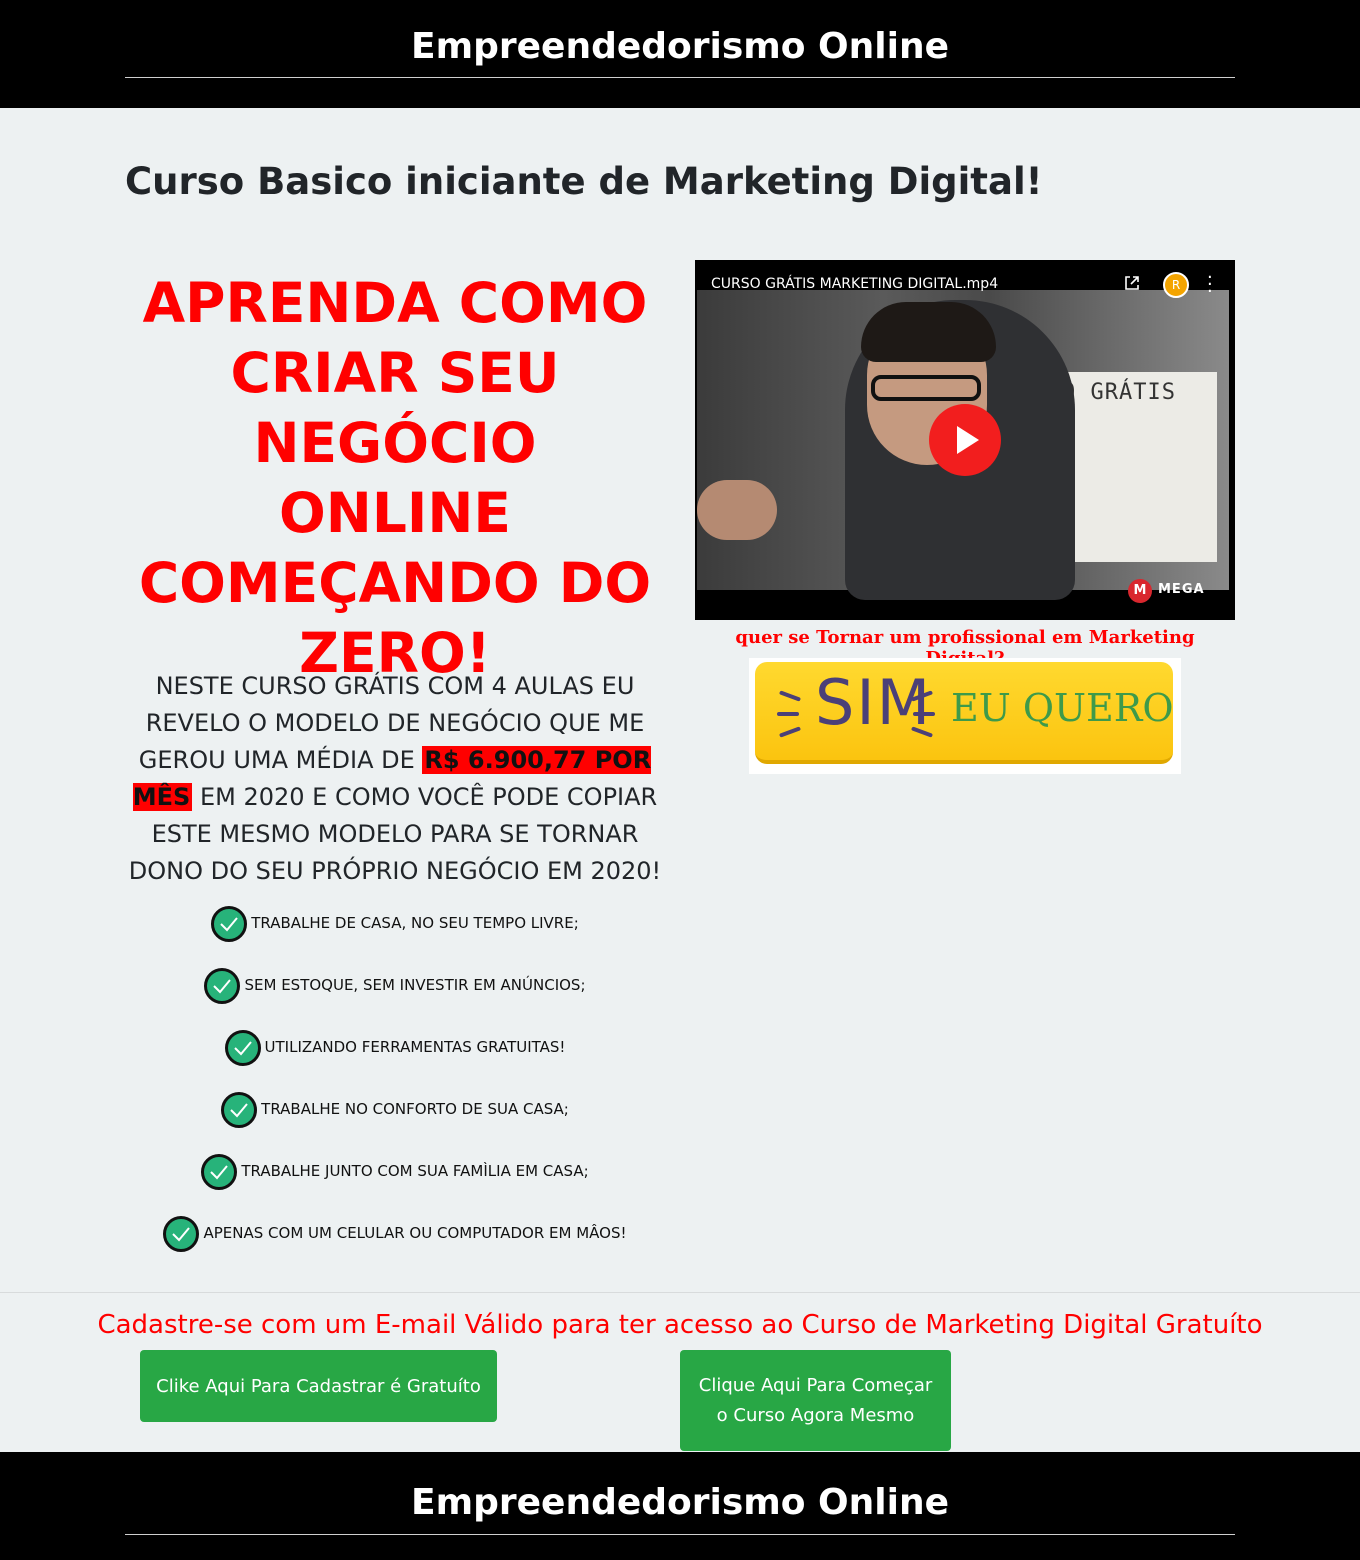 Image resolution: width=1360 pixels, height=1560 pixels. Describe the element at coordinates (415, 923) in the screenshot. I see `benefit-text: TRABALHE DE CASA, NO SEU TEMPO LIVRE;` at that location.